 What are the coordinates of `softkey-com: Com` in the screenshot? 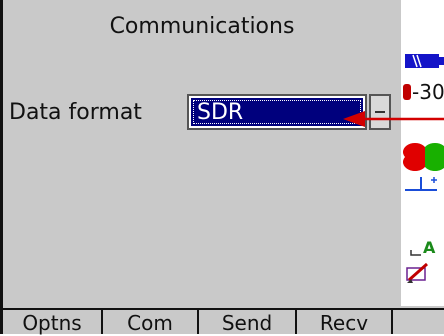 It's located at (151, 322).